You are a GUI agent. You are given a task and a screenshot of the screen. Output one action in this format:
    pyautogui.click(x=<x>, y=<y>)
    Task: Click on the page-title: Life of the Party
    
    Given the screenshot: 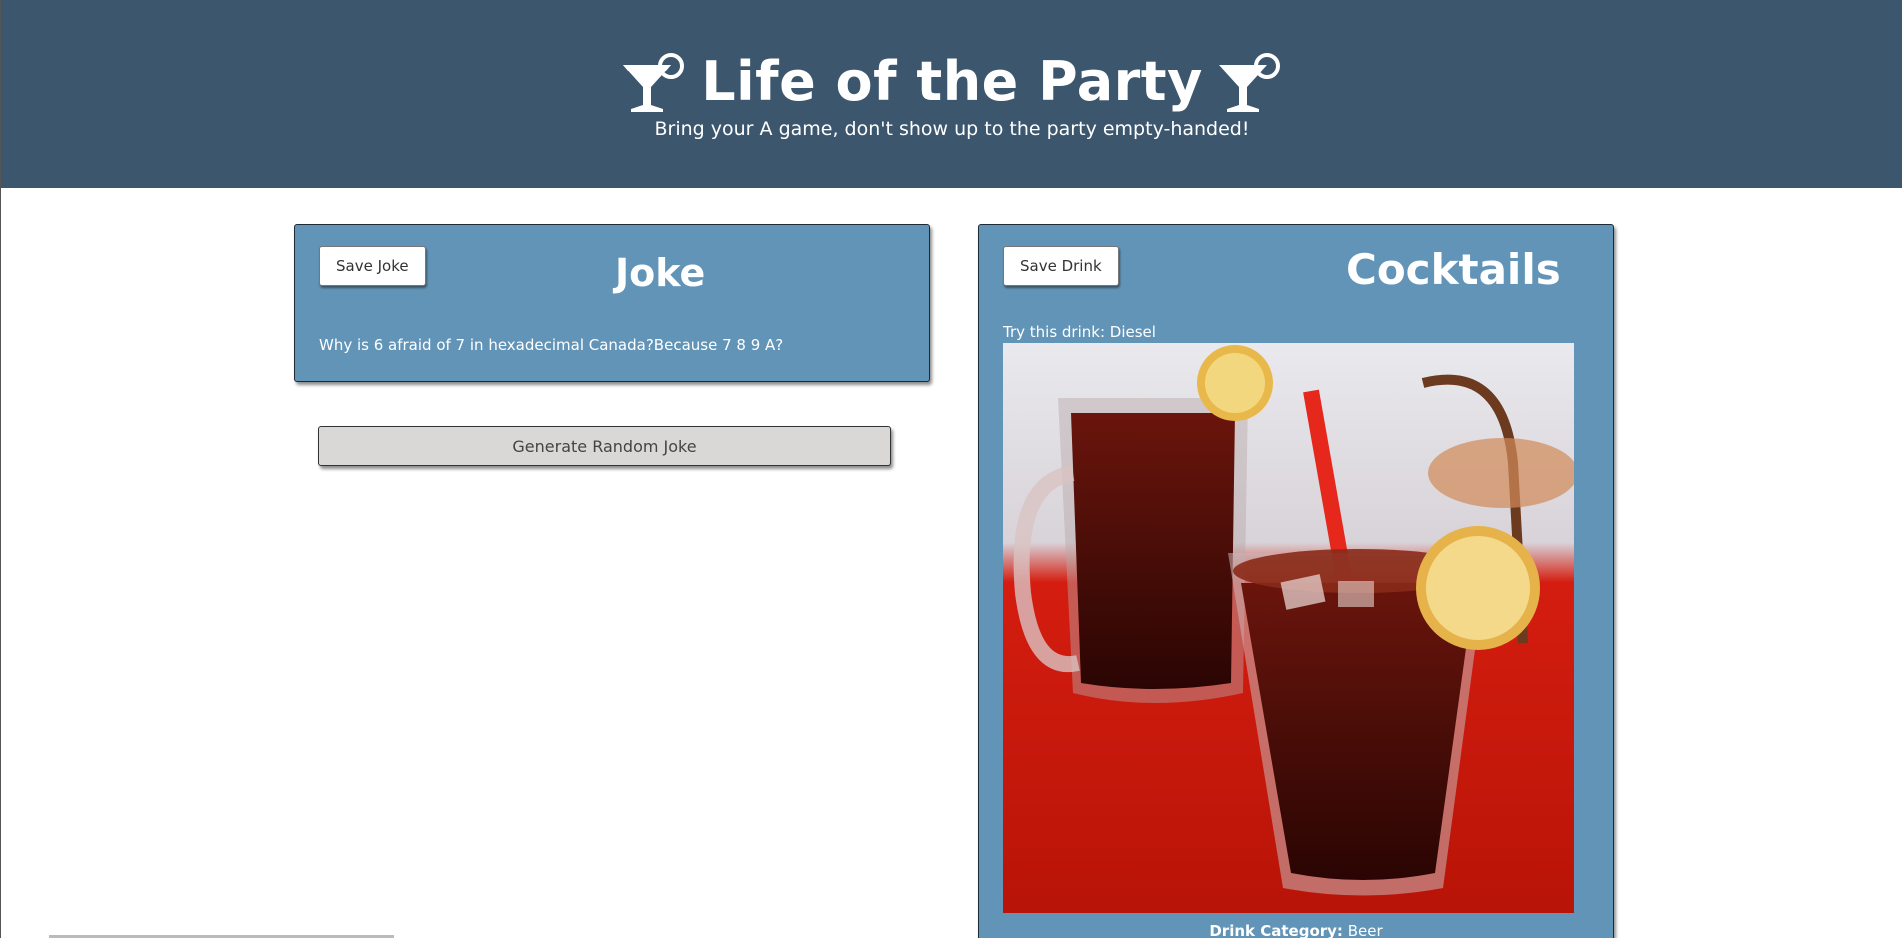 What is the action you would take?
    pyautogui.click(x=952, y=81)
    